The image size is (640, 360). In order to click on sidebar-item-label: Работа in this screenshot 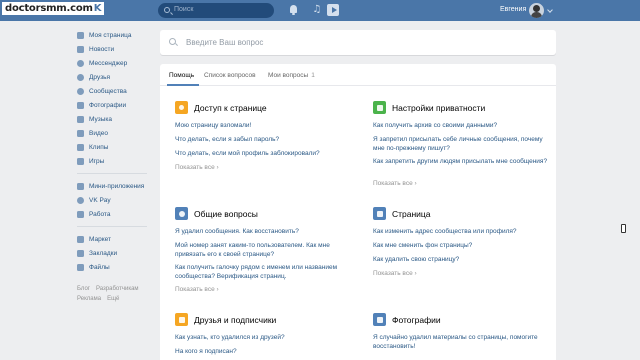, I will do `click(100, 214)`.